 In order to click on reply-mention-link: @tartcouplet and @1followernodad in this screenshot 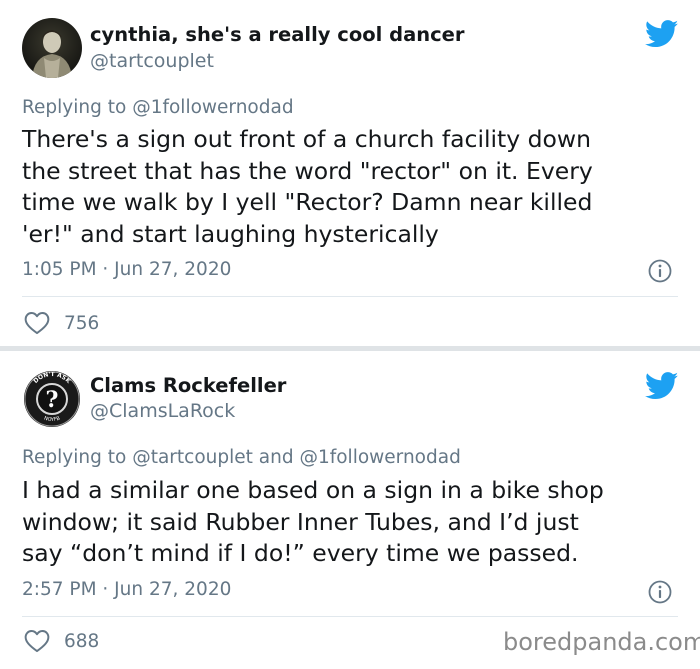, I will do `click(296, 457)`.